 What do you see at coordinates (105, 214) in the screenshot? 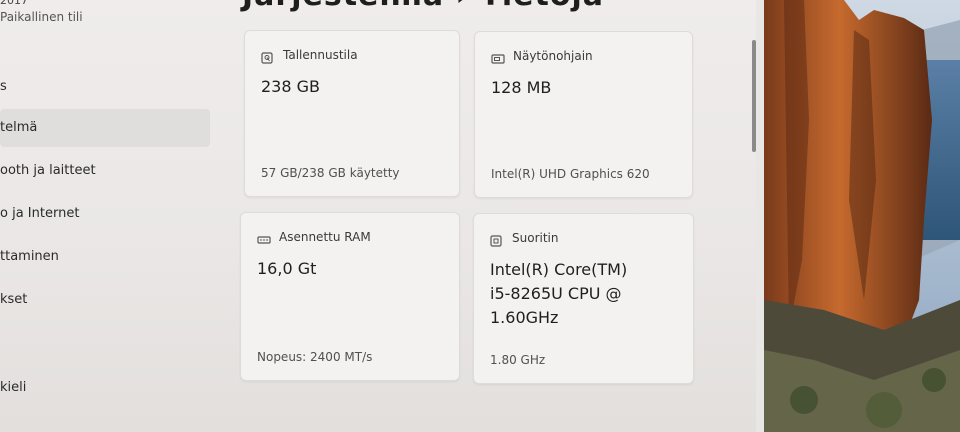
I see `sidebar-item-network: o ja Internet` at bounding box center [105, 214].